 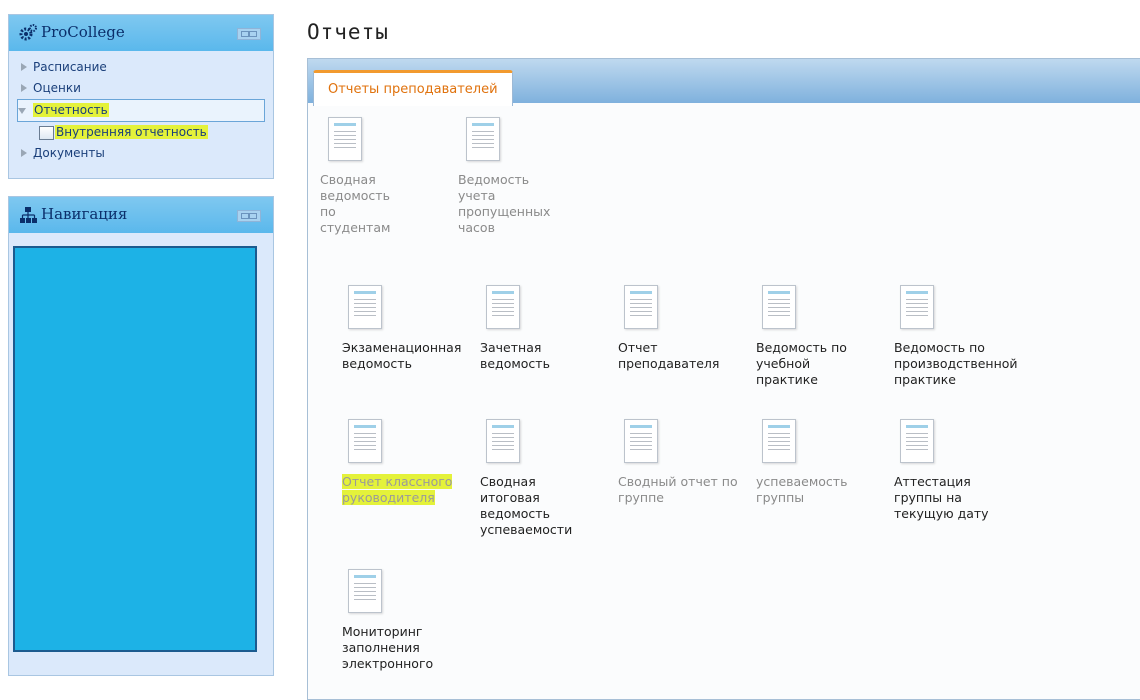 What do you see at coordinates (70, 67) in the screenshot?
I see `sidebar-item-label: Расписание` at bounding box center [70, 67].